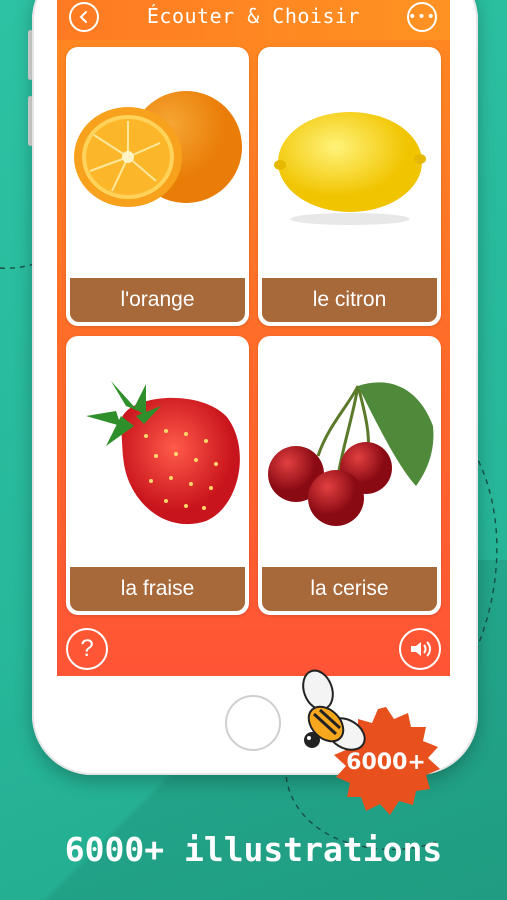  I want to click on more-button: •••, so click(422, 17).